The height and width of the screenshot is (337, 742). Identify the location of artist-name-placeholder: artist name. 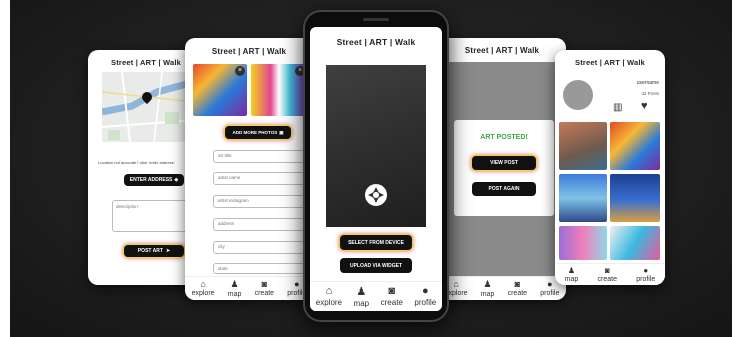
(229, 177).